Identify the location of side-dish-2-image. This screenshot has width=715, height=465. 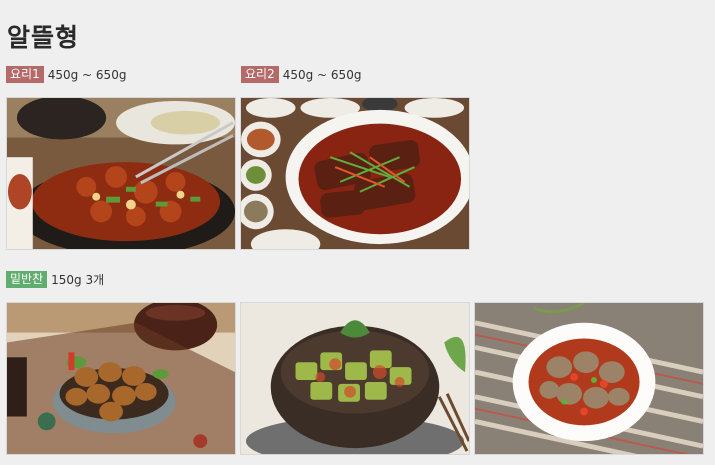
(355, 378).